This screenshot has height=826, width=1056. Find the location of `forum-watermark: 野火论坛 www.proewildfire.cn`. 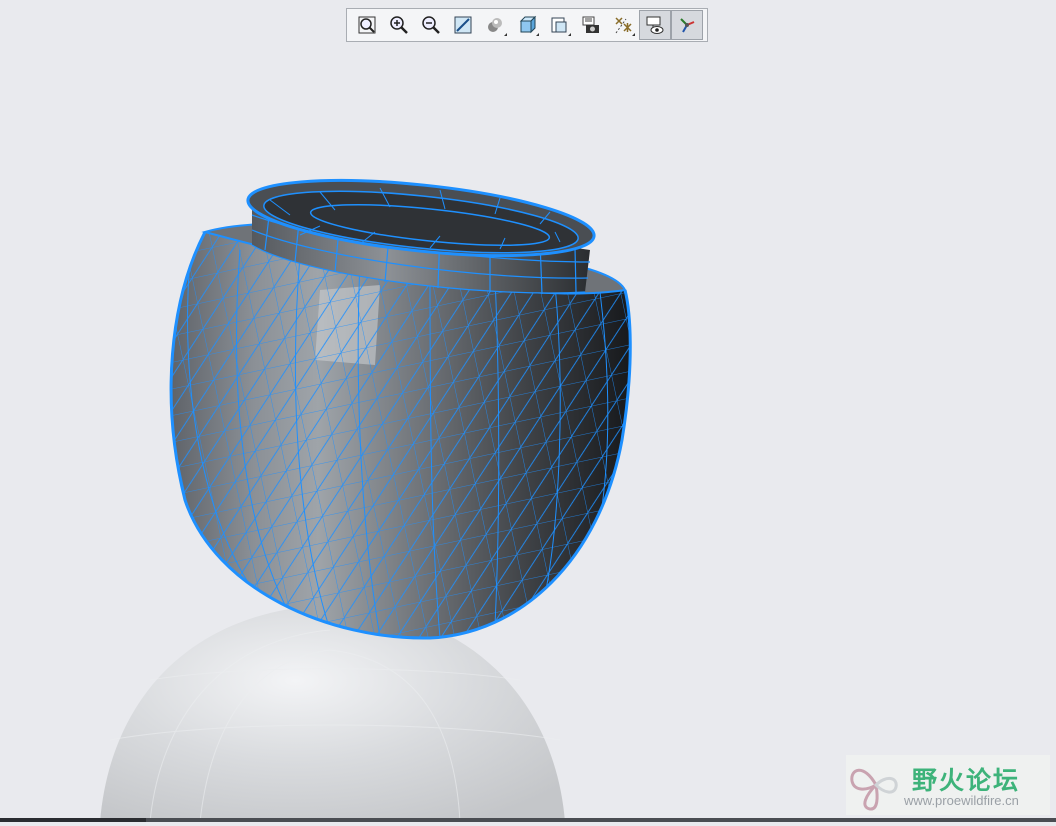

forum-watermark: 野火论坛 www.proewildfire.cn is located at coordinates (948, 785).